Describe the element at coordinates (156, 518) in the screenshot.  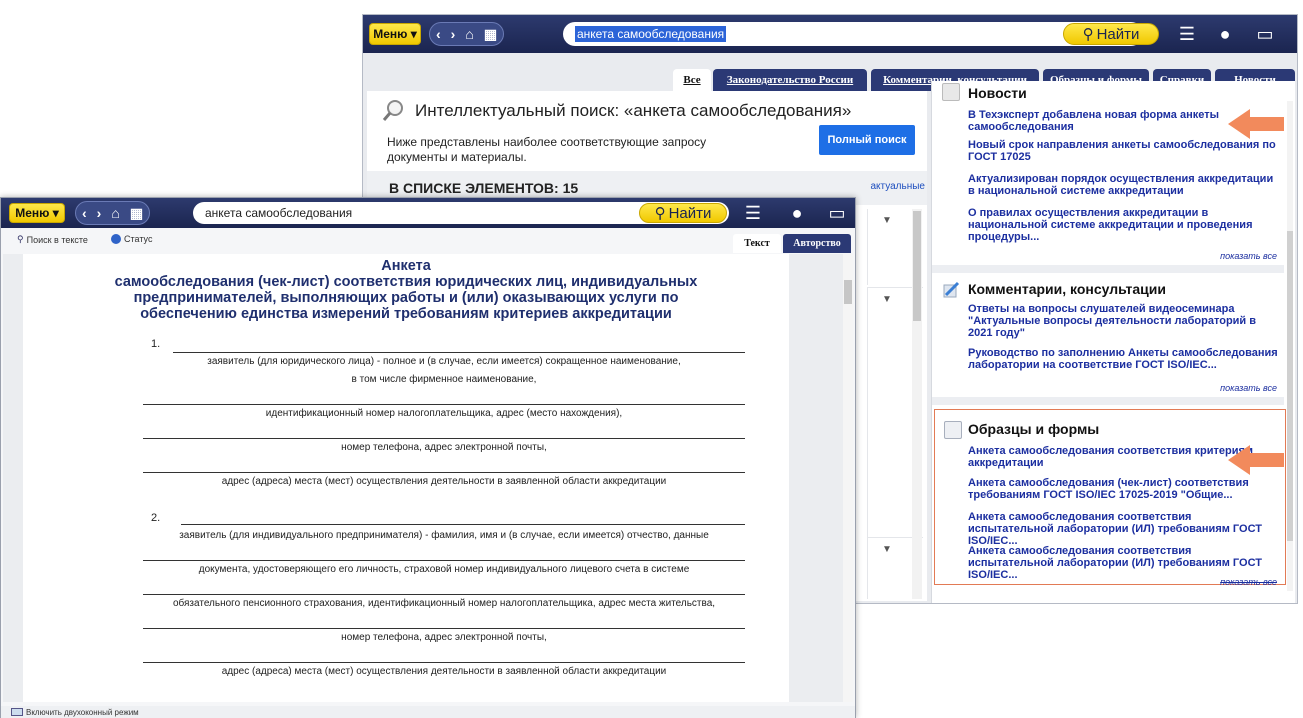
I see `item-number: 2.` at that location.